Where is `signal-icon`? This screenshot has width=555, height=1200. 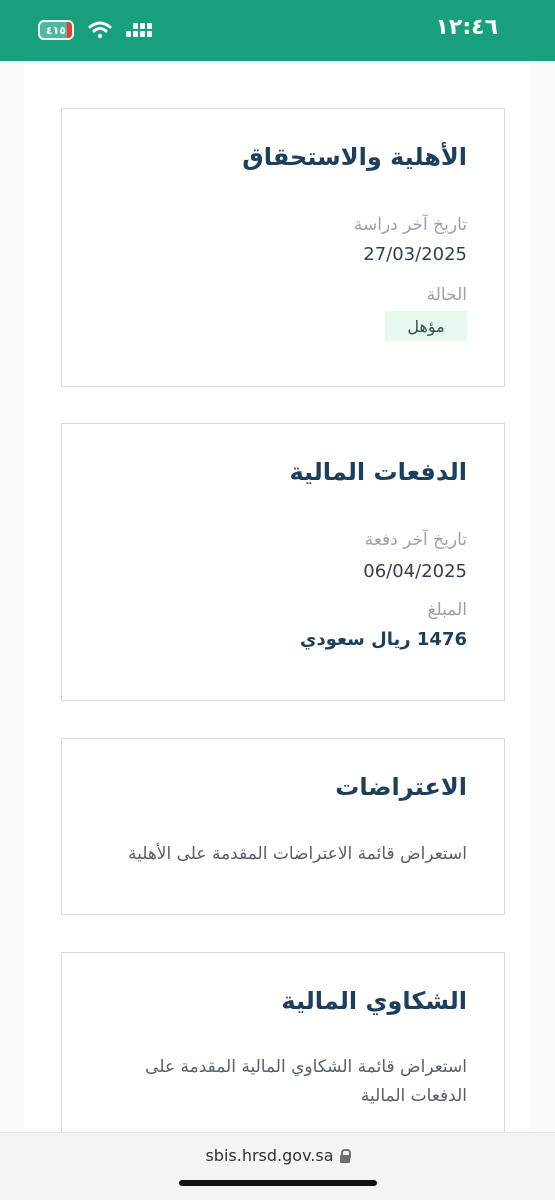
signal-icon is located at coordinates (139, 30).